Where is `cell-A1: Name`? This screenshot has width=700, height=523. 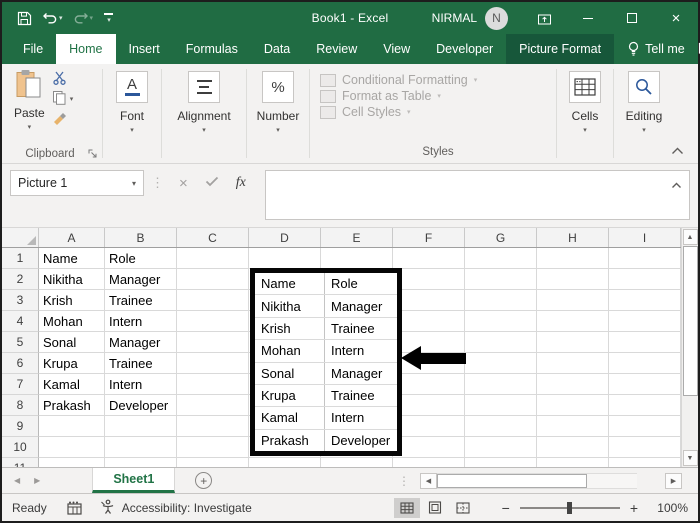 cell-A1: Name is located at coordinates (72, 258).